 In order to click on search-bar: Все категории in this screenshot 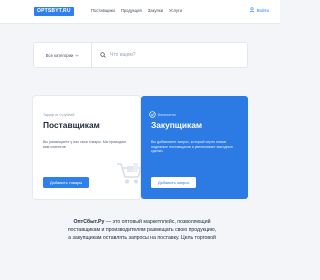, I will do `click(140, 55)`.